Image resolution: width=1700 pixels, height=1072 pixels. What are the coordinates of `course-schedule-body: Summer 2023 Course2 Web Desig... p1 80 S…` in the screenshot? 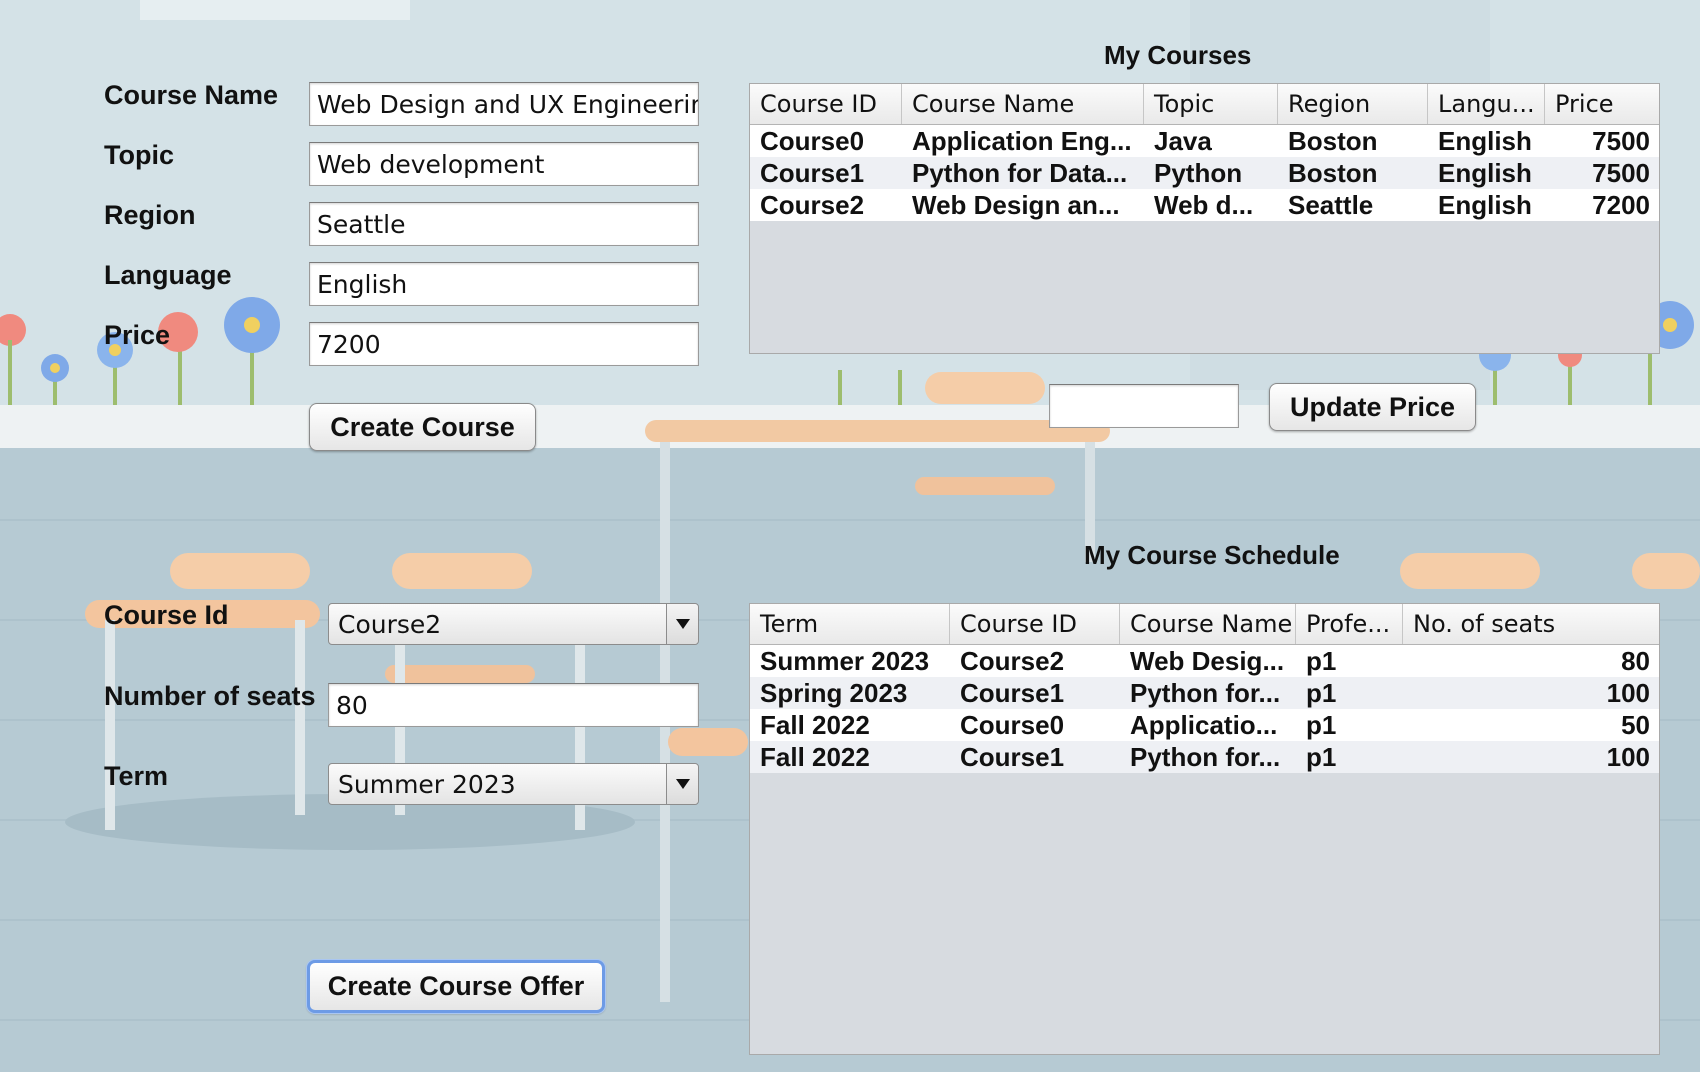 It's located at (1204, 709).